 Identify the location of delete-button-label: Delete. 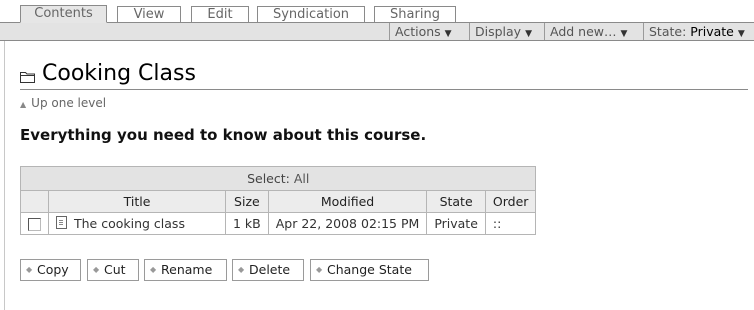
(270, 269).